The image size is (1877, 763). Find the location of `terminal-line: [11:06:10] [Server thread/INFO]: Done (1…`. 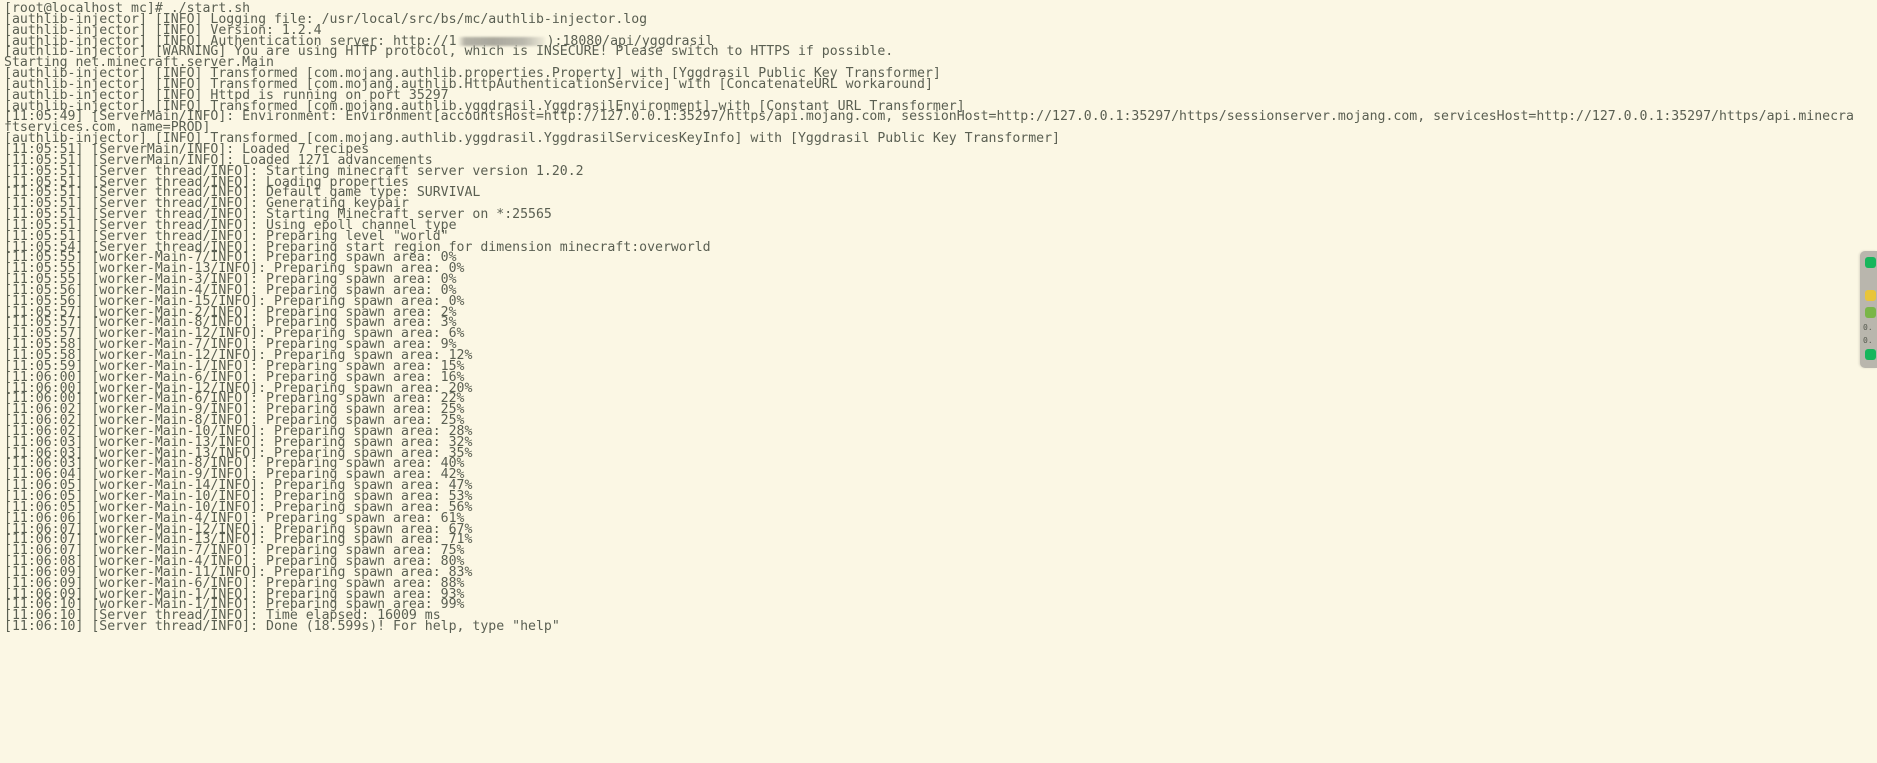

terminal-line: [11:06:10] [Server thread/INFO]: Done (1… is located at coordinates (282, 627).